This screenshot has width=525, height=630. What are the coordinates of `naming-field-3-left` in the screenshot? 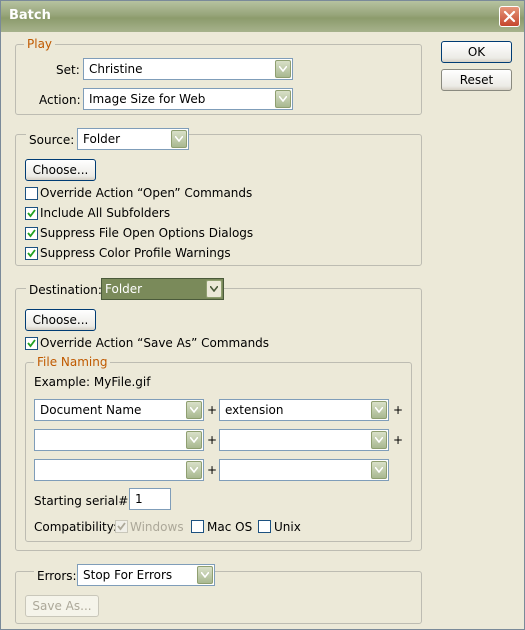 It's located at (119, 470).